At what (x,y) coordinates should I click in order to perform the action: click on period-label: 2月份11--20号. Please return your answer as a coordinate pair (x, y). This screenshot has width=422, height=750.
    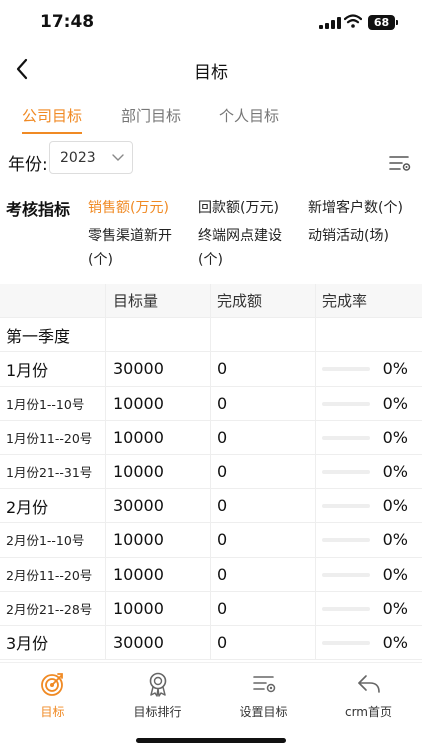
    Looking at the image, I should click on (49, 575).